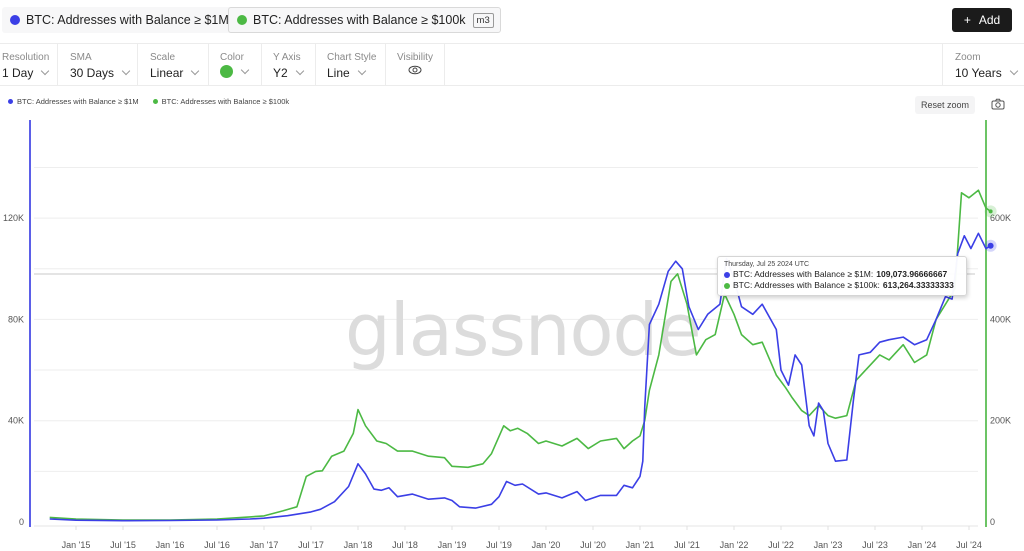 The image size is (1024, 551). I want to click on color-label: Color, so click(232, 57).